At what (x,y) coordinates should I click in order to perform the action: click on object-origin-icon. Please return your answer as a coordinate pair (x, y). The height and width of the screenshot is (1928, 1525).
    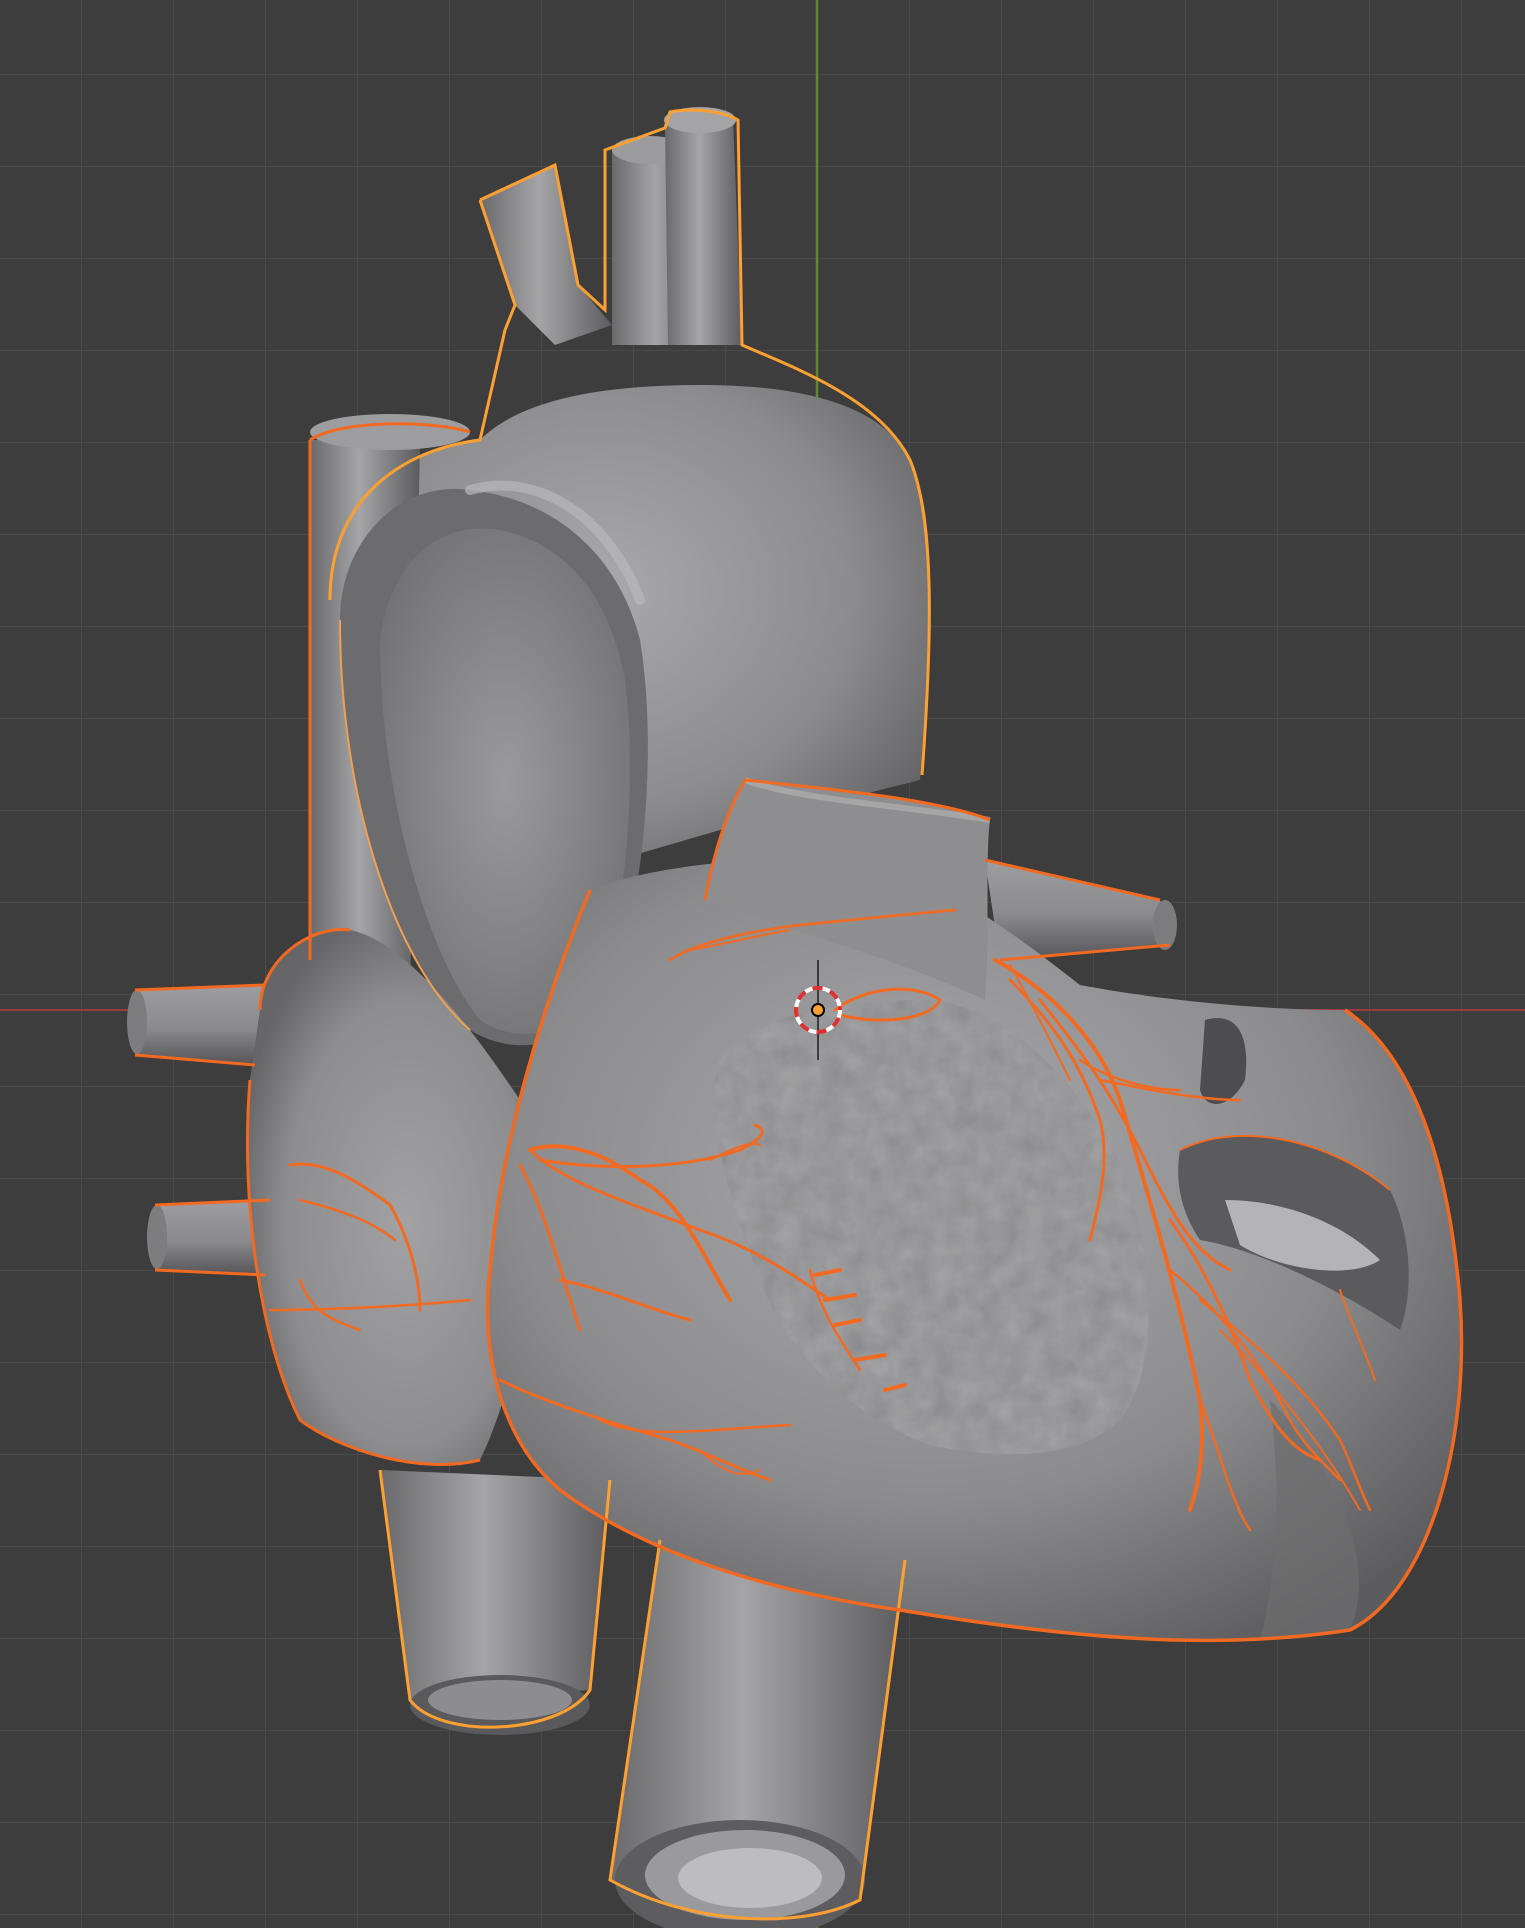
    Looking at the image, I should click on (818, 1010).